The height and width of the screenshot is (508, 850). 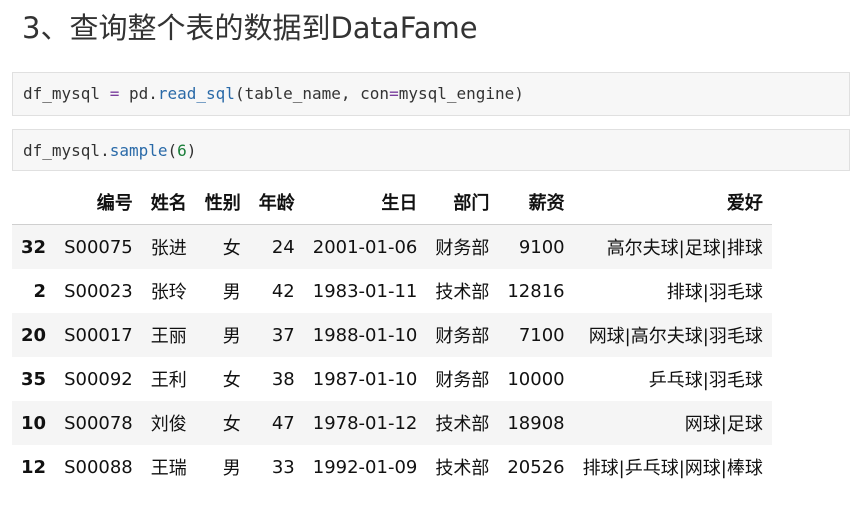 I want to click on code-line: df_mysql.sample(6), so click(x=109, y=151).